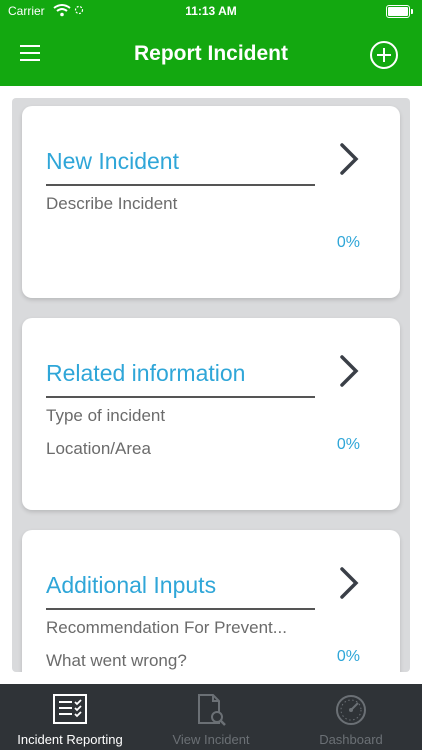 The image size is (422, 750). Describe the element at coordinates (112, 161) in the screenshot. I see `section-title: New Incident` at that location.